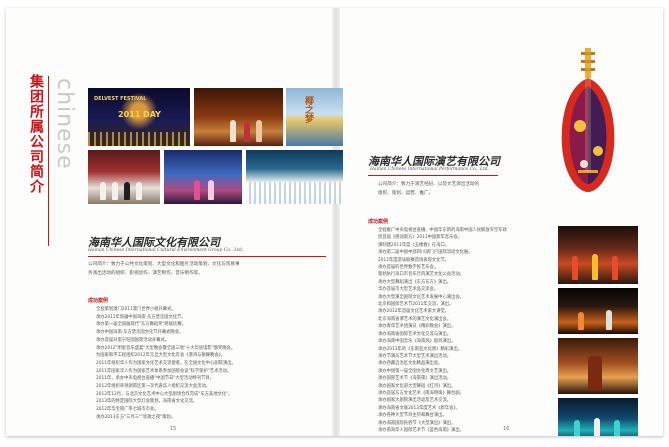 The image size is (669, 447). I want to click on photo-performance-stage, so click(238, 117).